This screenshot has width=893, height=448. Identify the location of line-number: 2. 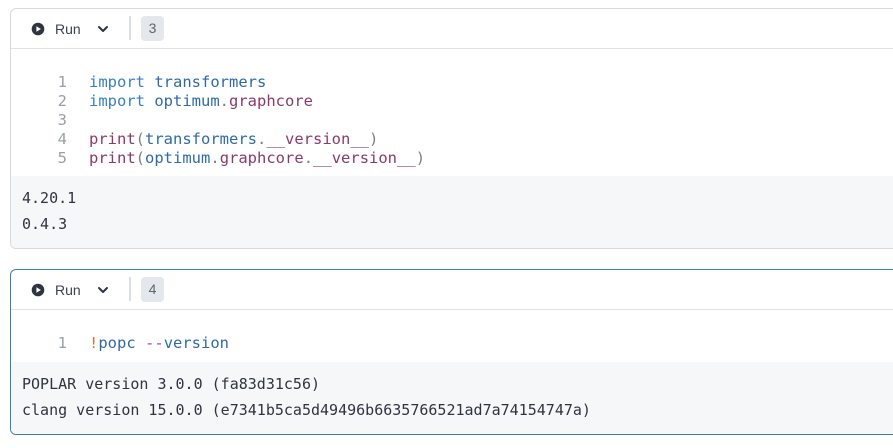
(62, 101).